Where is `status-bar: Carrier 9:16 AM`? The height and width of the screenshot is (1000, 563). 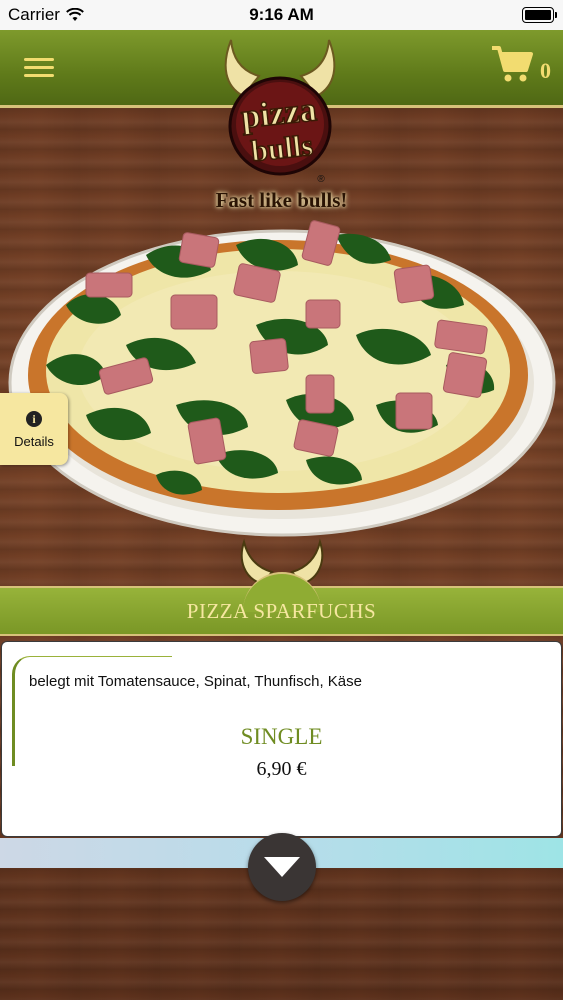 status-bar: Carrier 9:16 AM is located at coordinates (281, 15).